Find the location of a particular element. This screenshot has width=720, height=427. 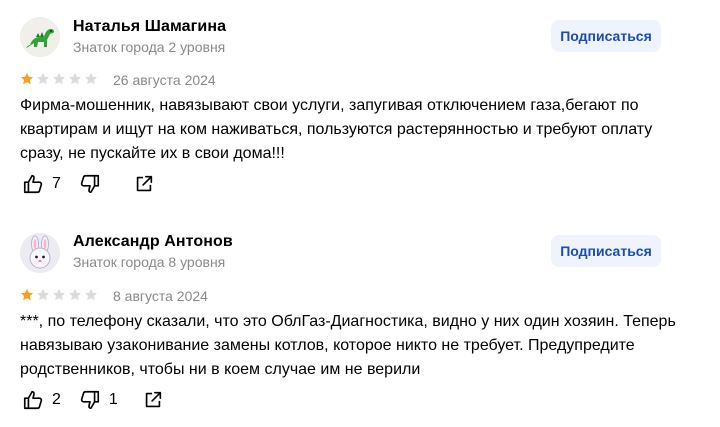

dislike-count: 1 is located at coordinates (113, 399).